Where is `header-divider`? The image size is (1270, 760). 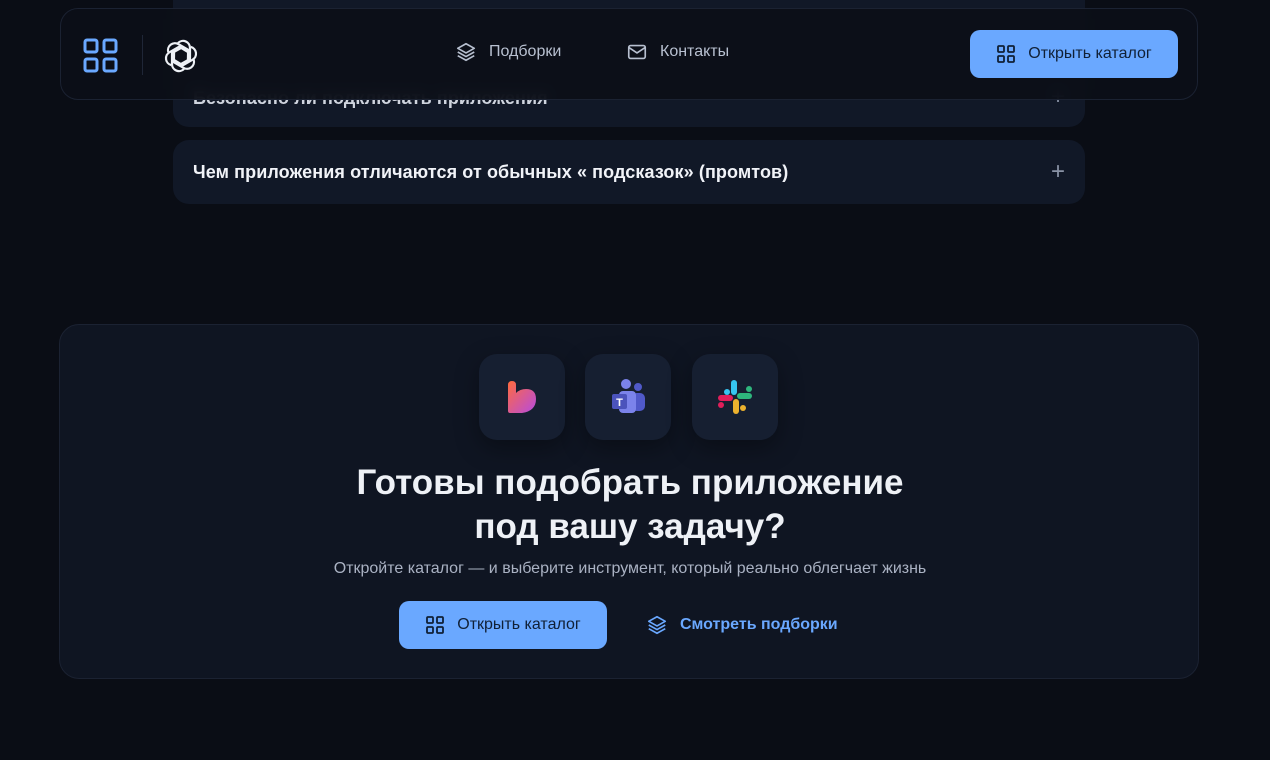 header-divider is located at coordinates (142, 55).